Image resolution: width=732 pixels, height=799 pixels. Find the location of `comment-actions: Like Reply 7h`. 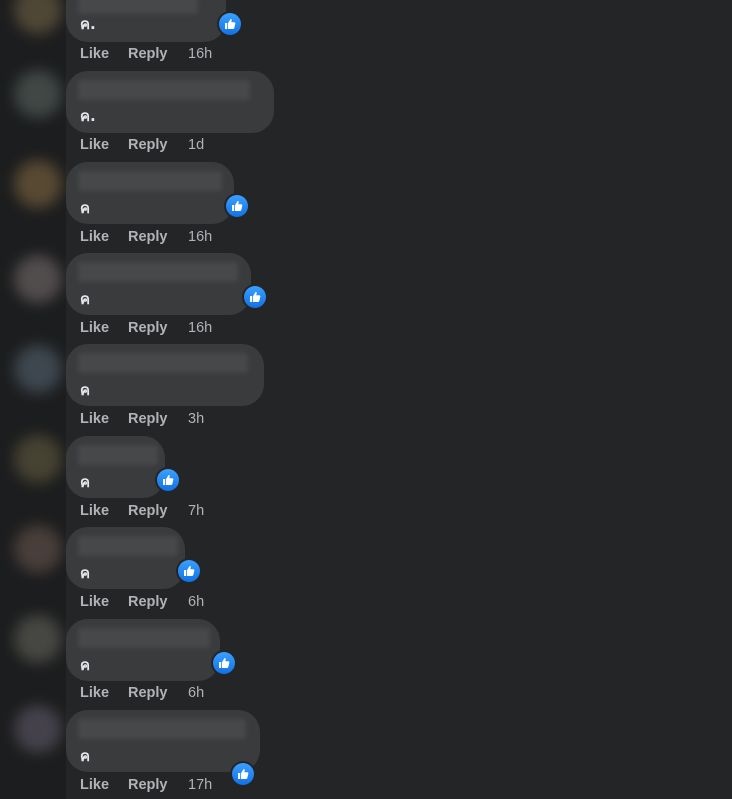

comment-actions: Like Reply 7h is located at coordinates (142, 511).